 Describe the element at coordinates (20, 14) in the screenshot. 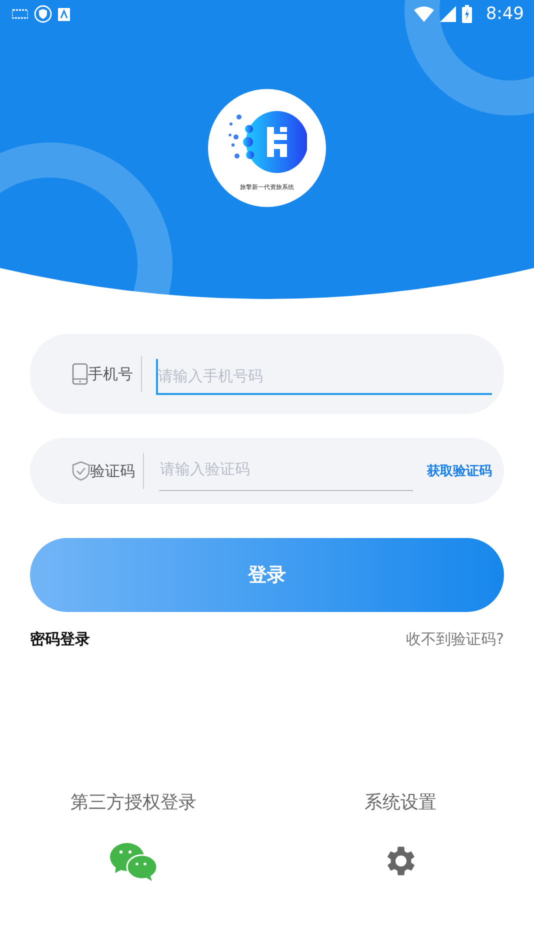

I see `keyboard-icon` at that location.